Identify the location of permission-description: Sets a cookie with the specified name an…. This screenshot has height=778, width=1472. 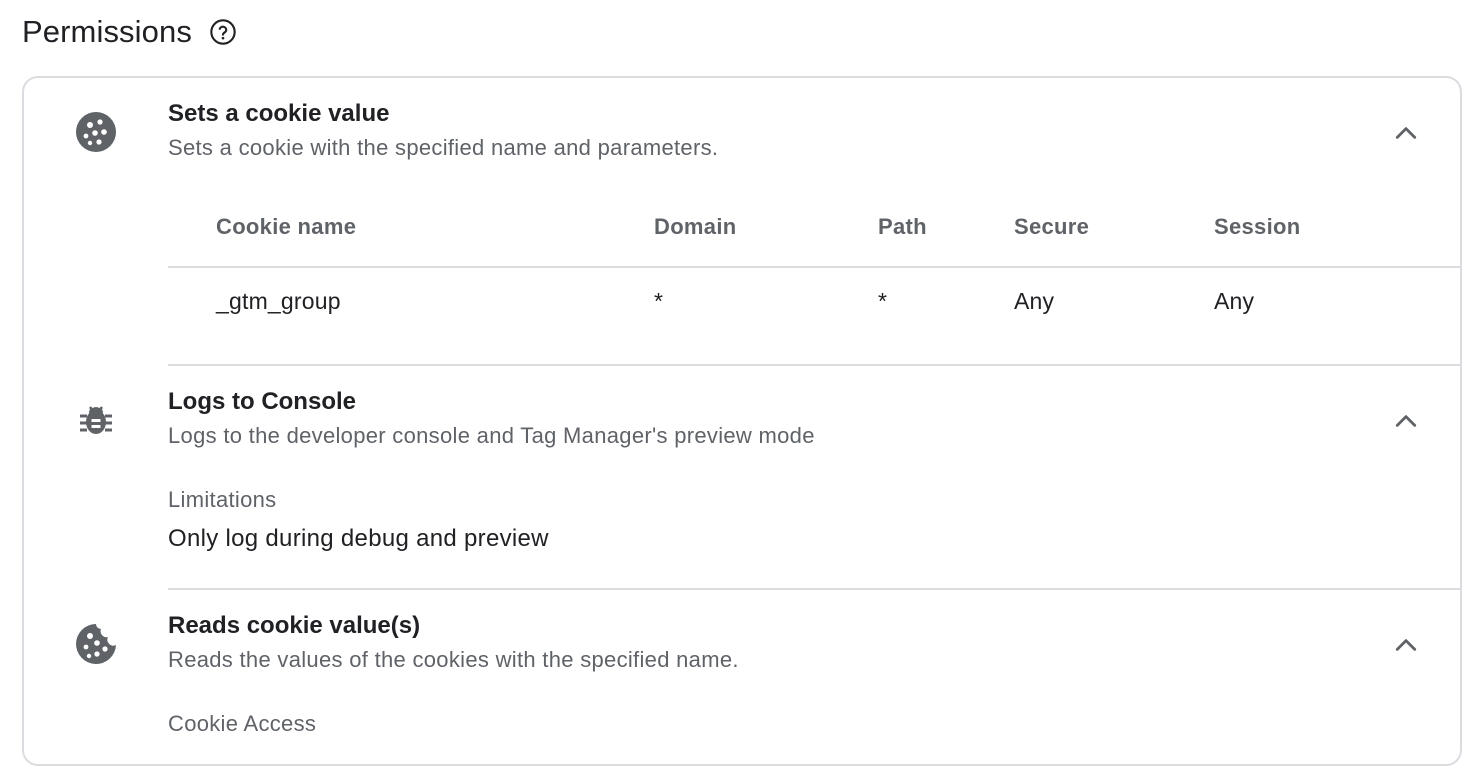
(443, 147).